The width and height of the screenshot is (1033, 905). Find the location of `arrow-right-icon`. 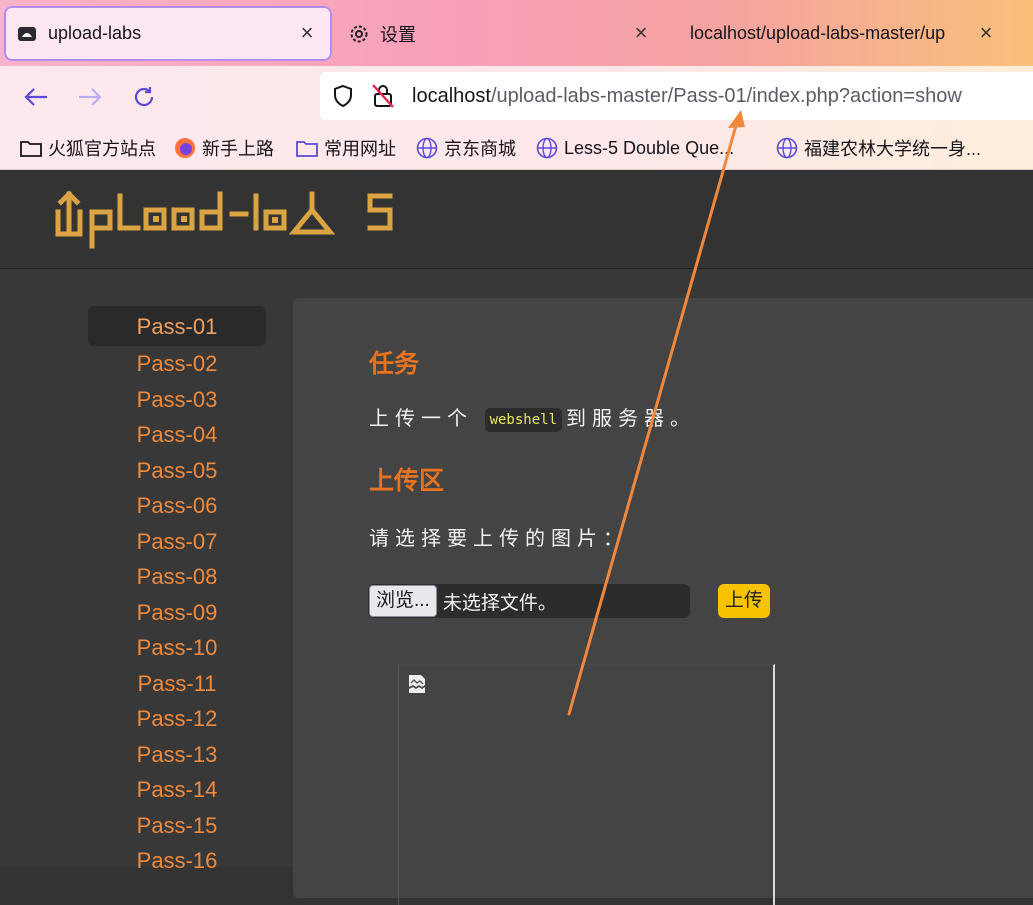

arrow-right-icon is located at coordinates (90, 97).